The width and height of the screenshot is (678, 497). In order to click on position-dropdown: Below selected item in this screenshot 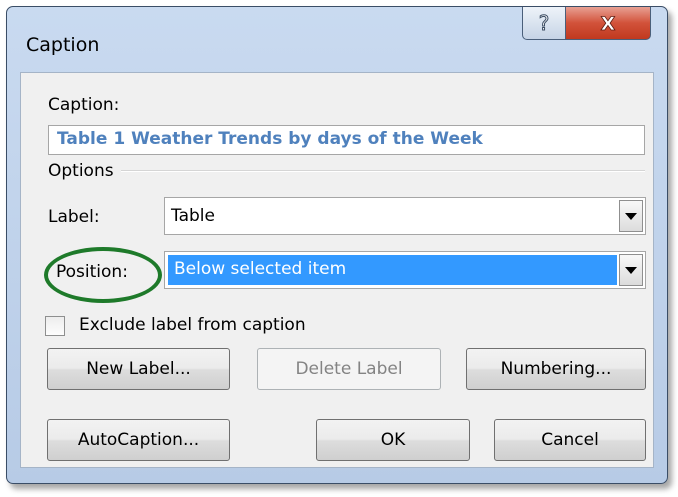, I will do `click(405, 270)`.